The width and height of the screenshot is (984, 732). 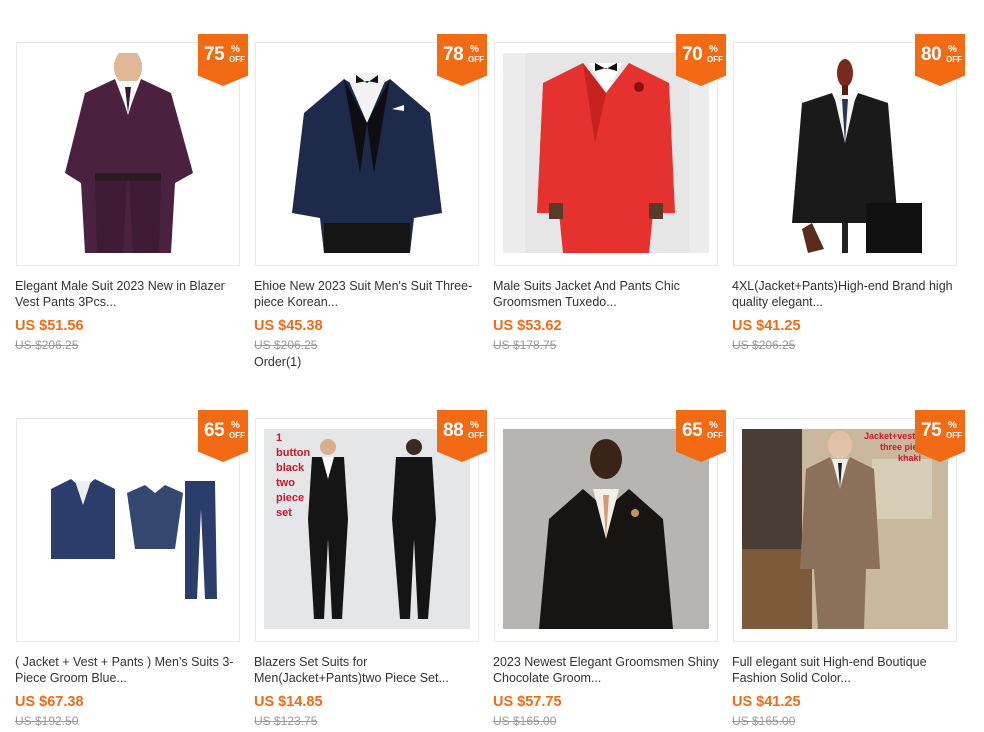 What do you see at coordinates (367, 153) in the screenshot?
I see `navy-suit-image` at bounding box center [367, 153].